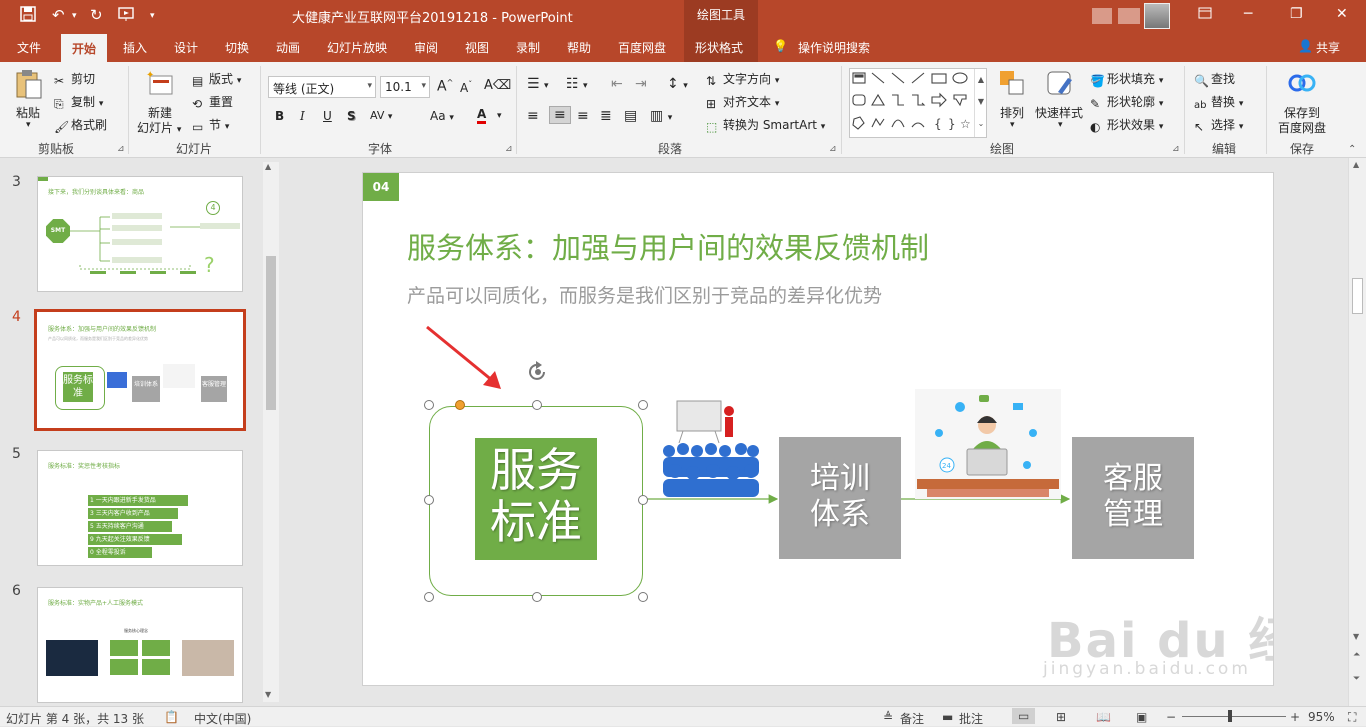  Describe the element at coordinates (912, 718) in the screenshot. I see `notes-button: 备注` at that location.